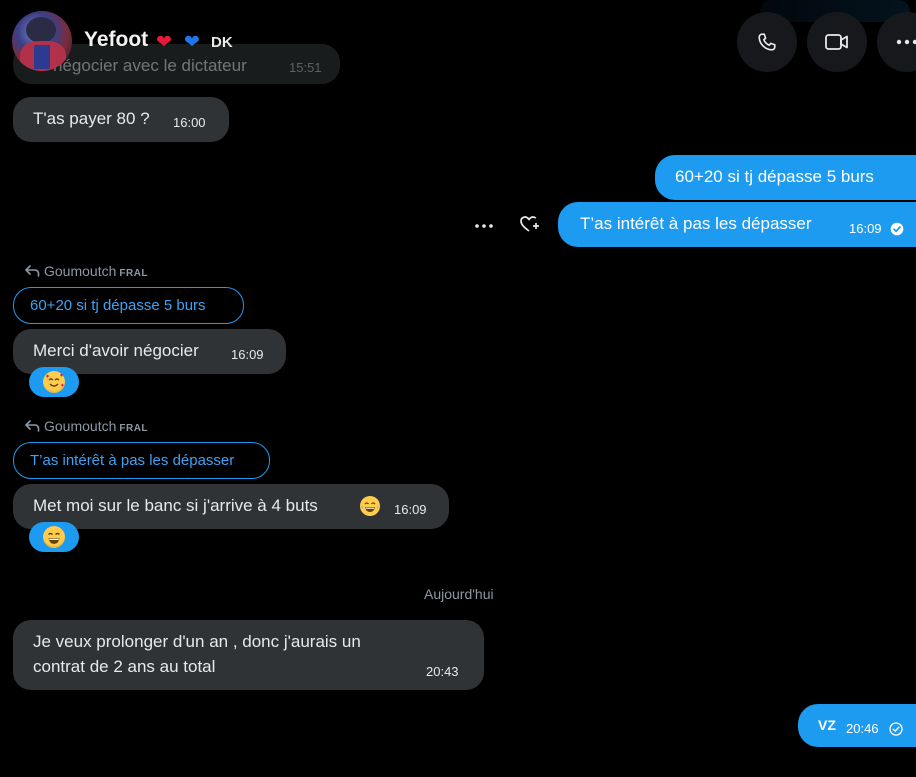 The image size is (916, 777). Describe the element at coordinates (305, 67) in the screenshot. I see `message-time: 15:51` at that location.